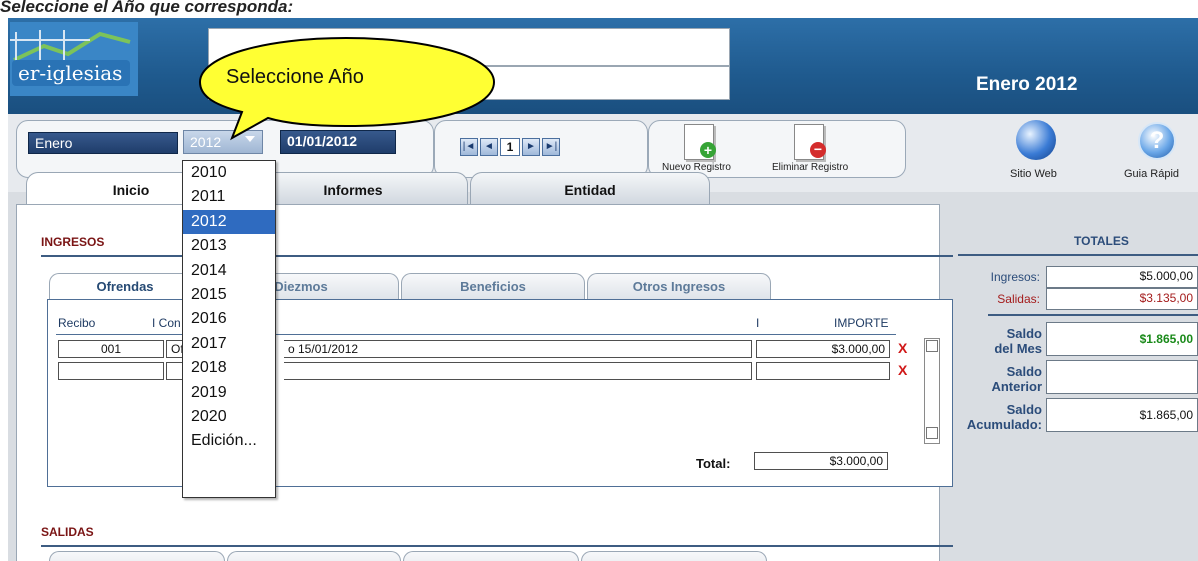  I want to click on site-web-label: Sitio Web, so click(1033, 174).